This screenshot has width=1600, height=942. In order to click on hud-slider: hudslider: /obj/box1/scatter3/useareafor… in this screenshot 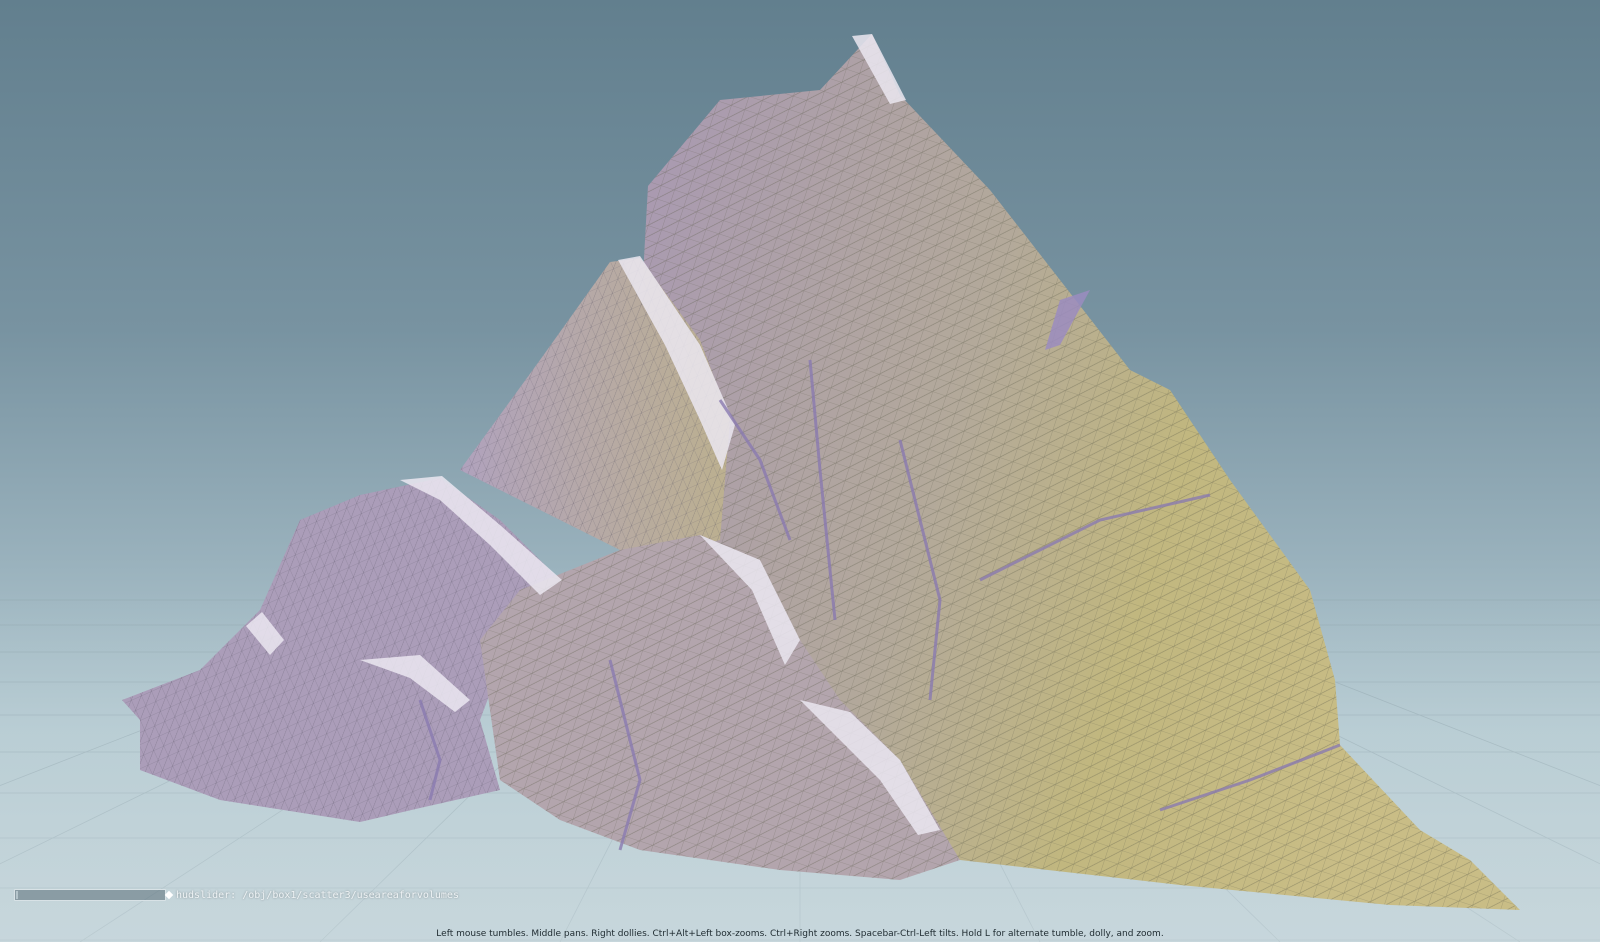, I will do `click(236, 895)`.